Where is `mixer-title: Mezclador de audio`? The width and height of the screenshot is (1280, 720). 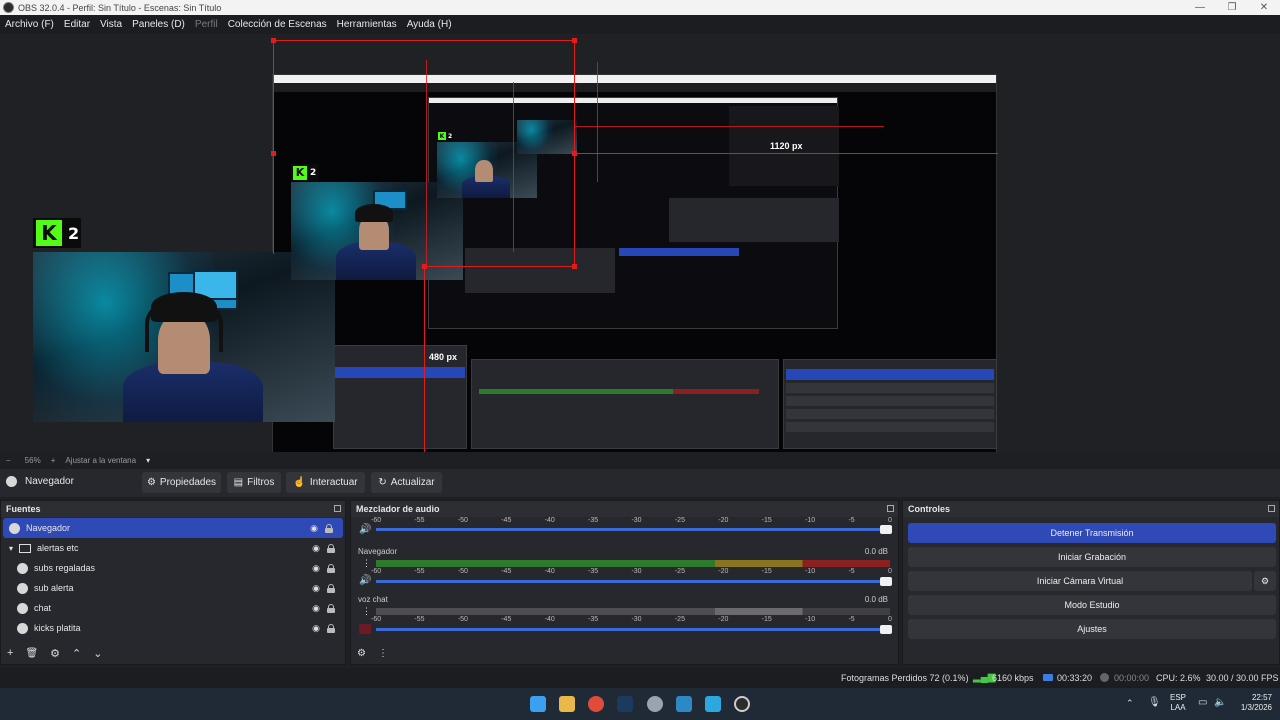 mixer-title: Mezclador de audio is located at coordinates (398, 509).